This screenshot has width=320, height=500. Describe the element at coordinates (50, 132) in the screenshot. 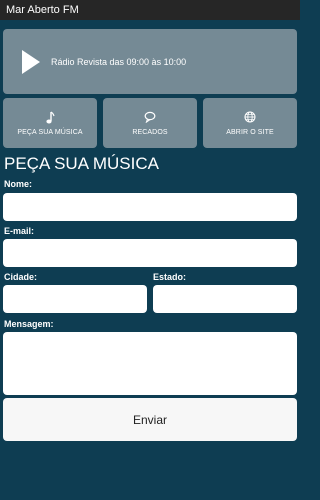

I see `request-song-label: PEÇA SUA MÚSICA` at that location.